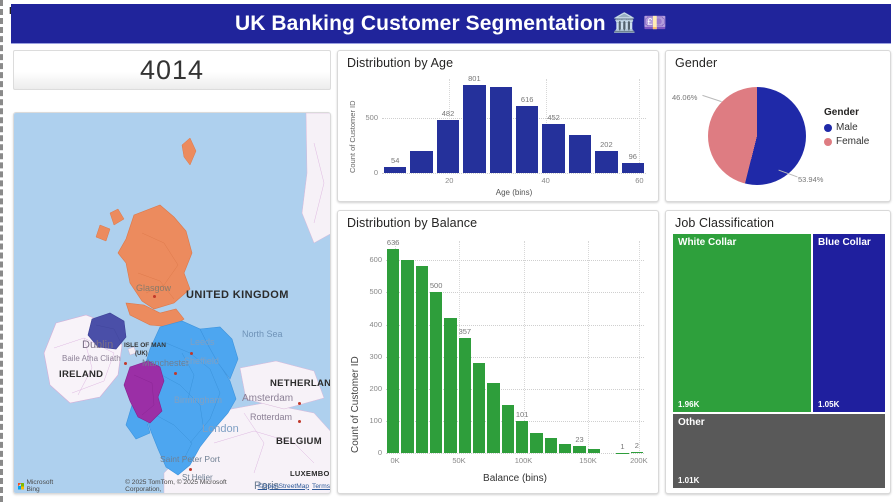  Describe the element at coordinates (375, 324) in the screenshot. I see `y-axis-tick: 400` at that location.